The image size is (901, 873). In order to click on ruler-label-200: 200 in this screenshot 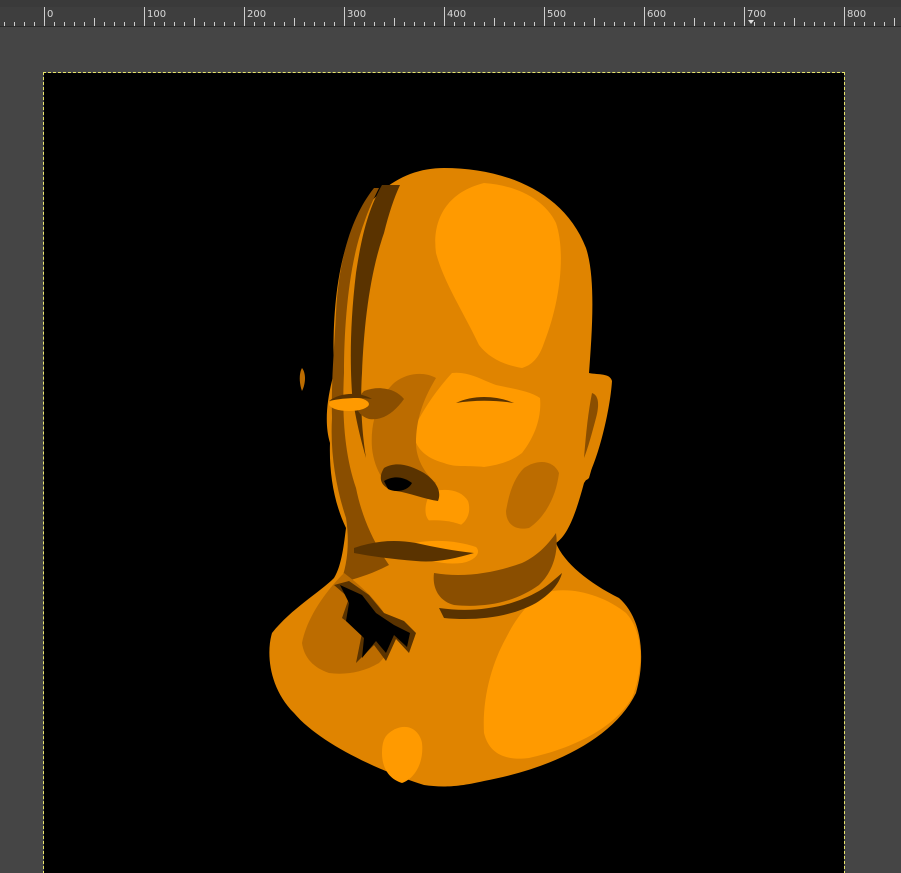, I will do `click(257, 14)`.